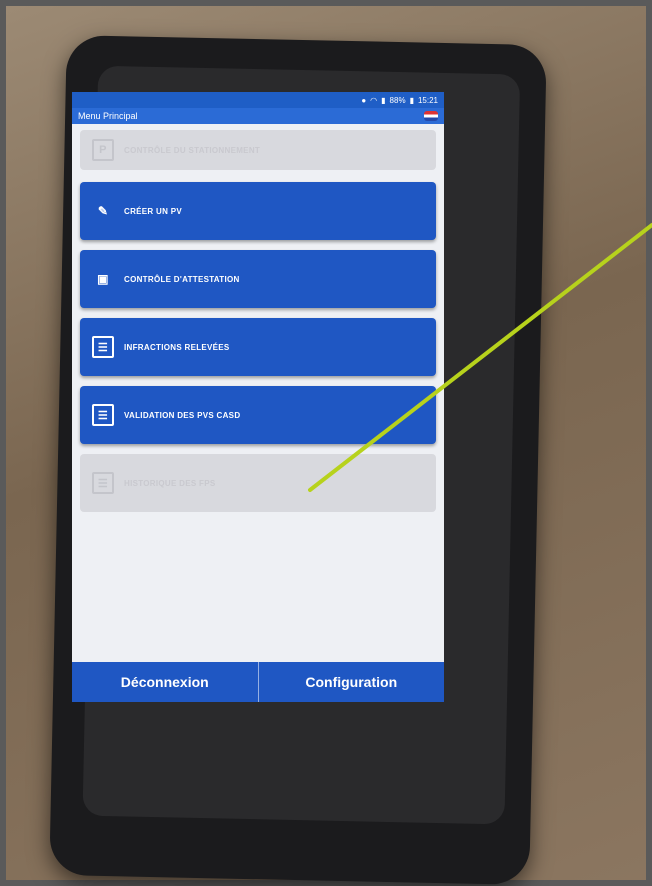 This screenshot has width=652, height=886. What do you see at coordinates (103, 483) in the screenshot?
I see `history-list-icon: ☰` at bounding box center [103, 483].